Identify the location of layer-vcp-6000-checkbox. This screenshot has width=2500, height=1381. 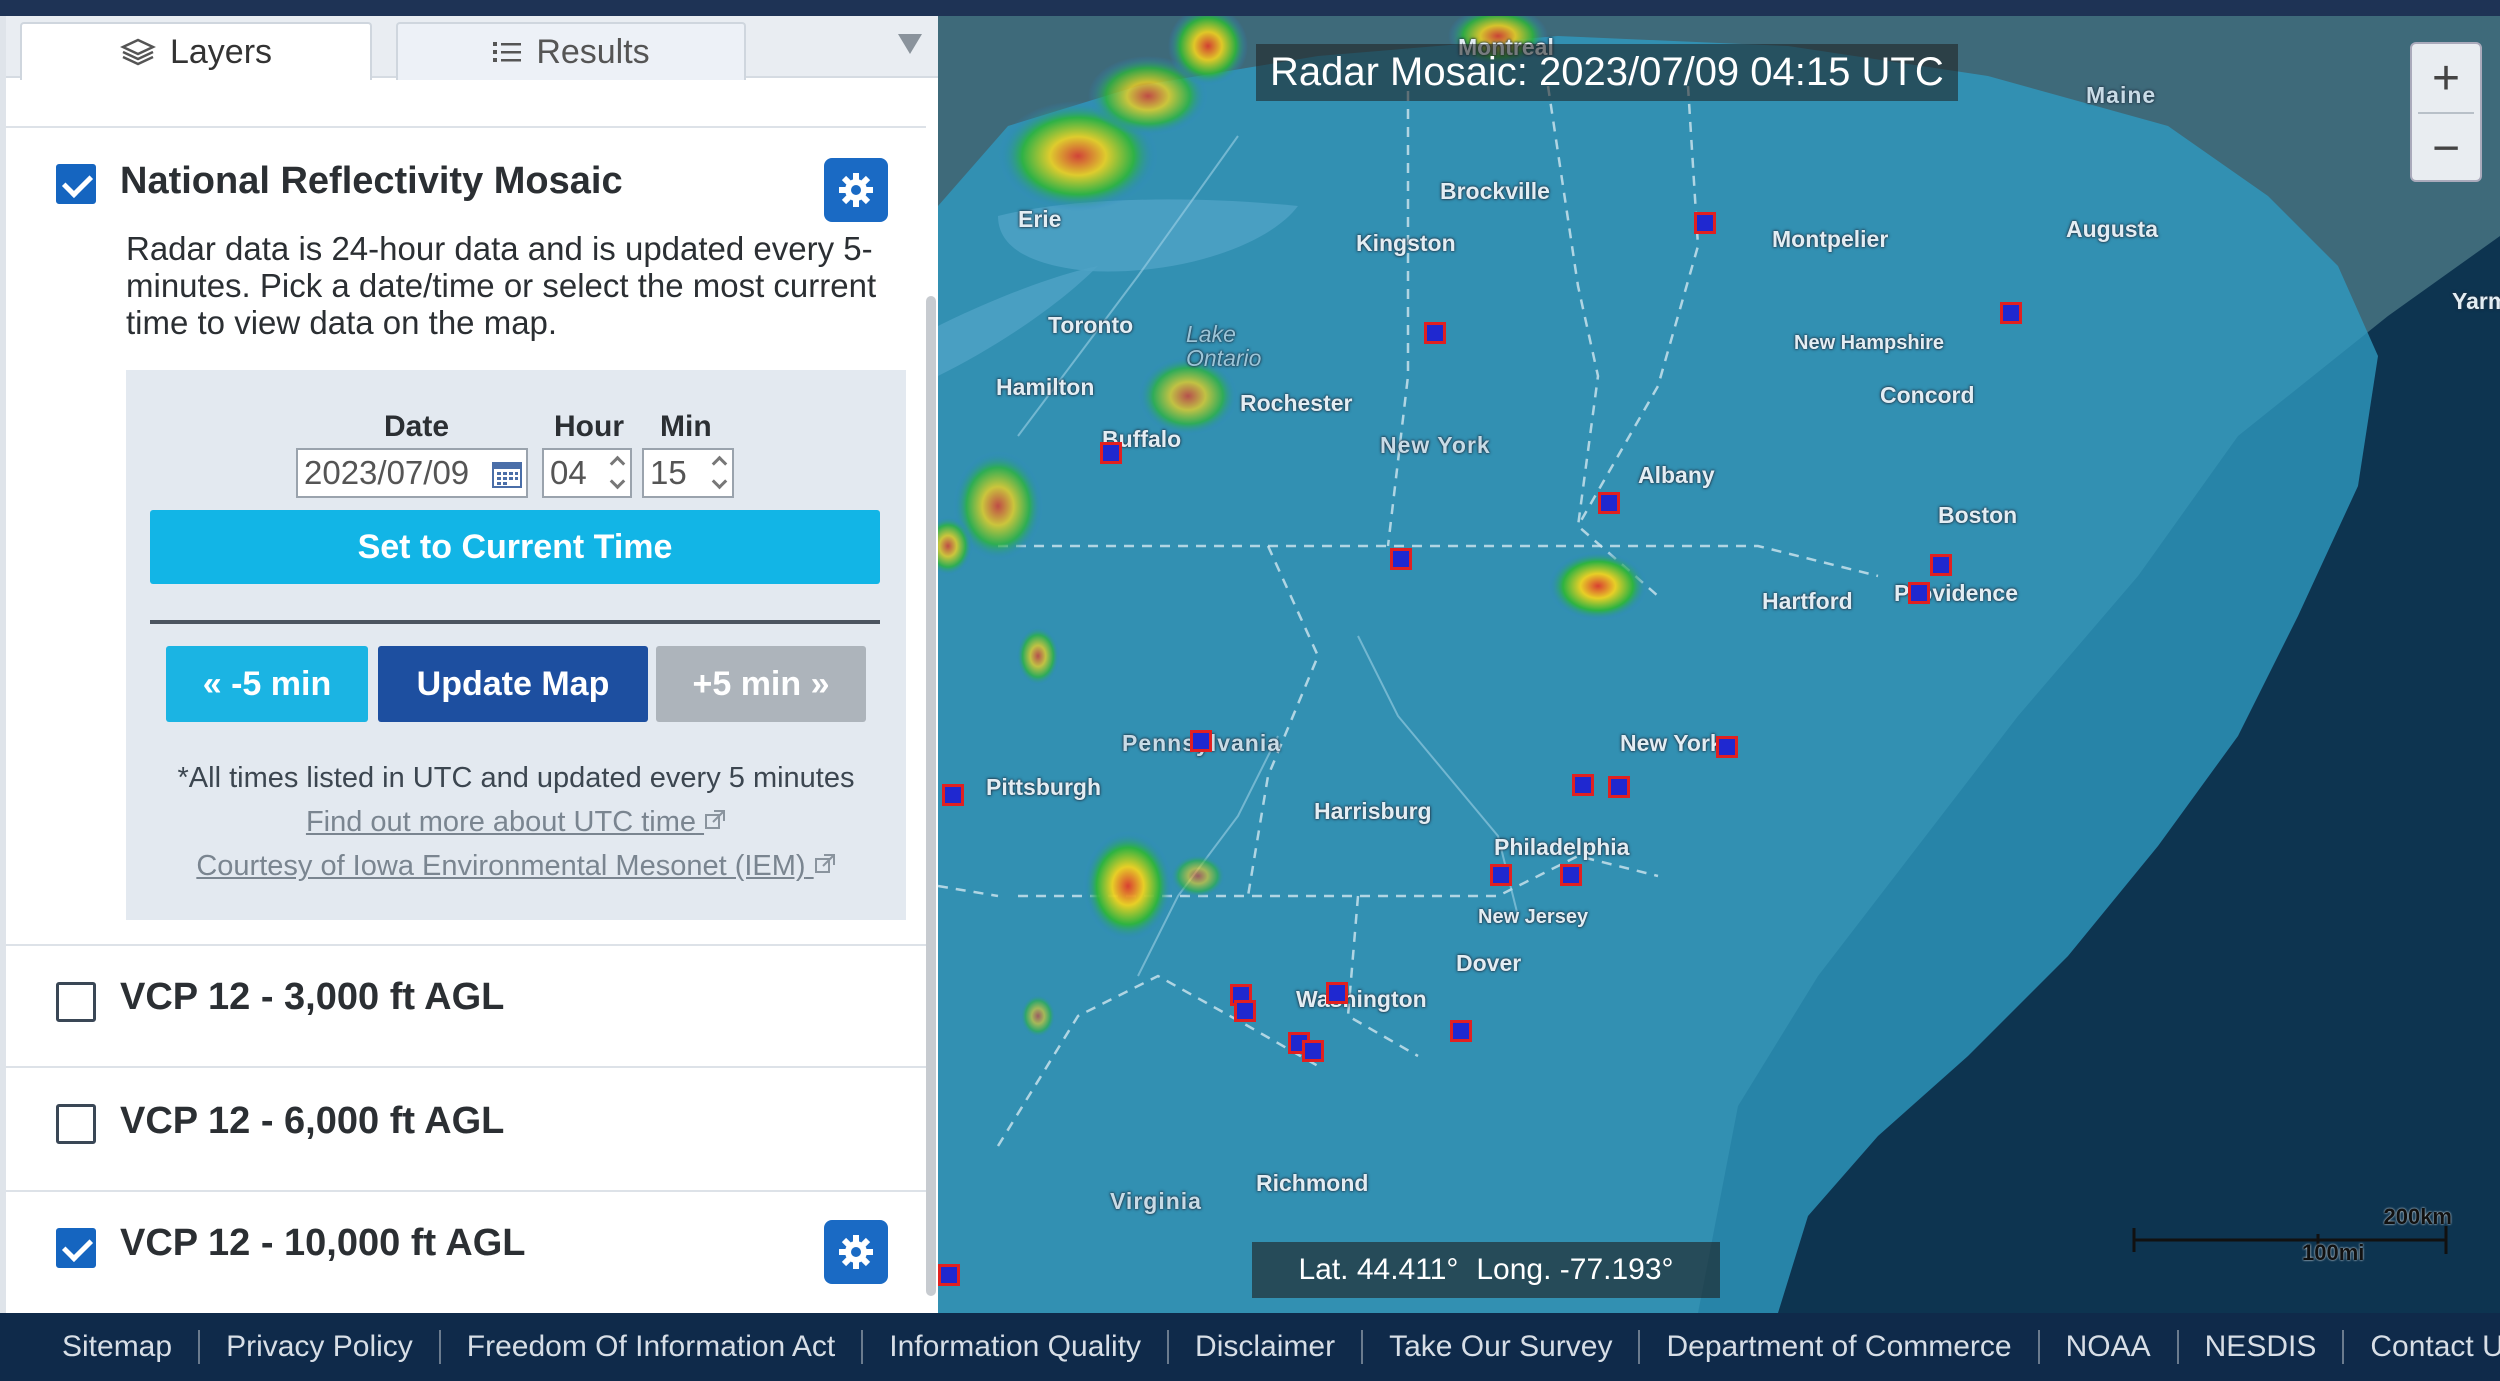
(76, 1124).